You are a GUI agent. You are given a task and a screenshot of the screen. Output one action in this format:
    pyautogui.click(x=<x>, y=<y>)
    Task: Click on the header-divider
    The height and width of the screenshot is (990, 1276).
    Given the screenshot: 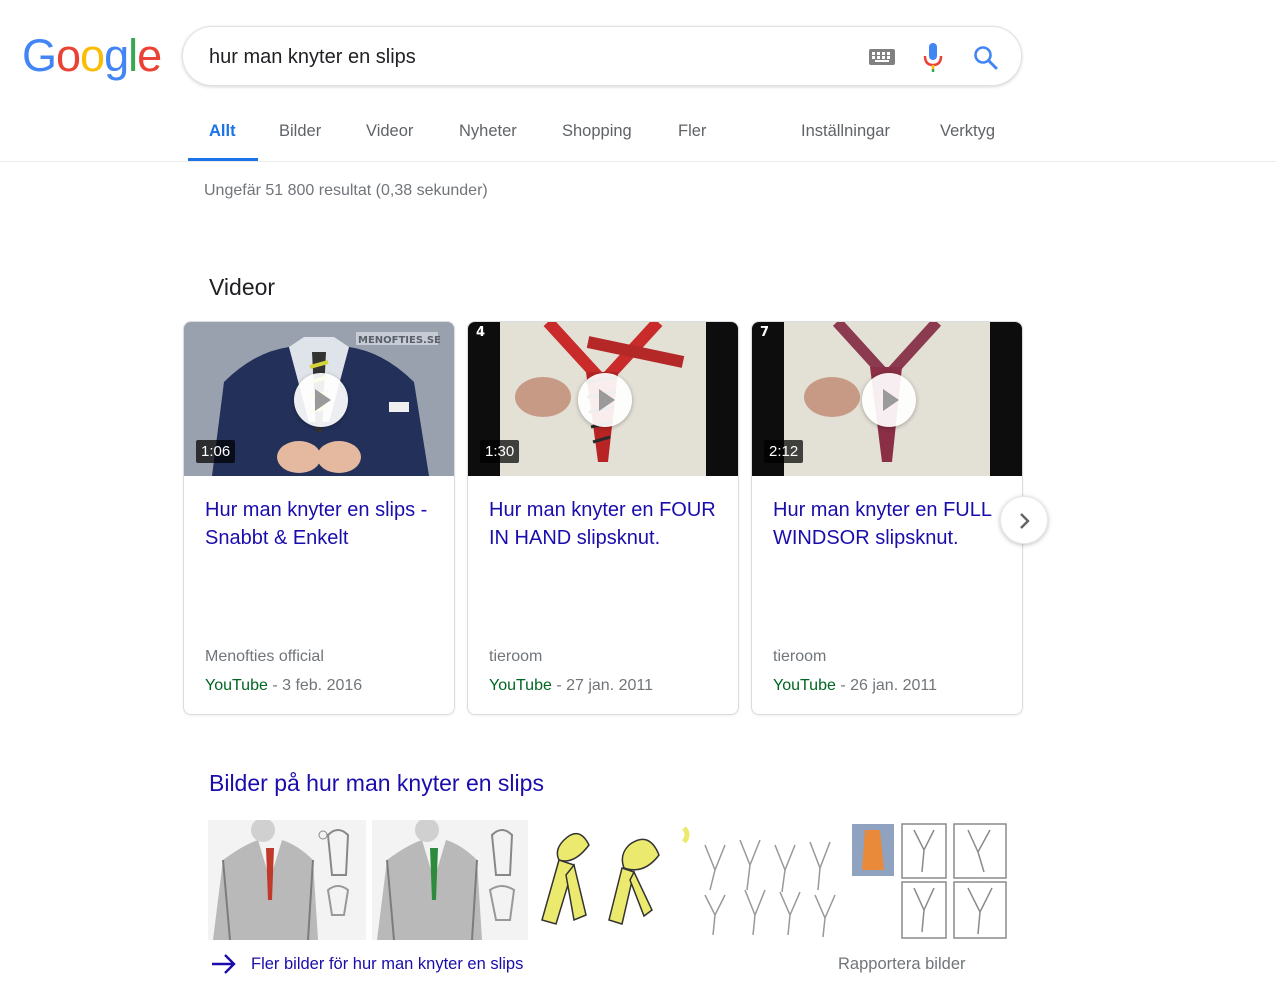 What is the action you would take?
    pyautogui.click(x=638, y=161)
    